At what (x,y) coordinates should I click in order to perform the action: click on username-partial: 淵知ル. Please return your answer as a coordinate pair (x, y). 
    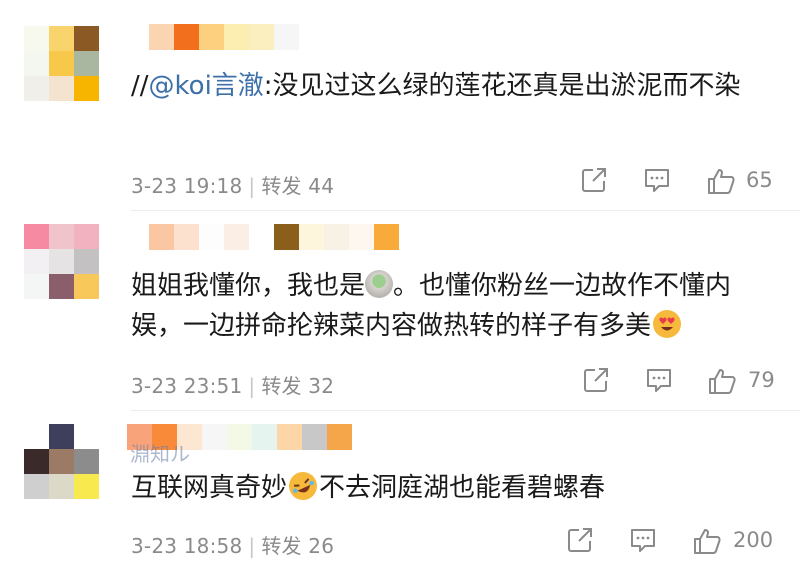
    Looking at the image, I should click on (160, 454).